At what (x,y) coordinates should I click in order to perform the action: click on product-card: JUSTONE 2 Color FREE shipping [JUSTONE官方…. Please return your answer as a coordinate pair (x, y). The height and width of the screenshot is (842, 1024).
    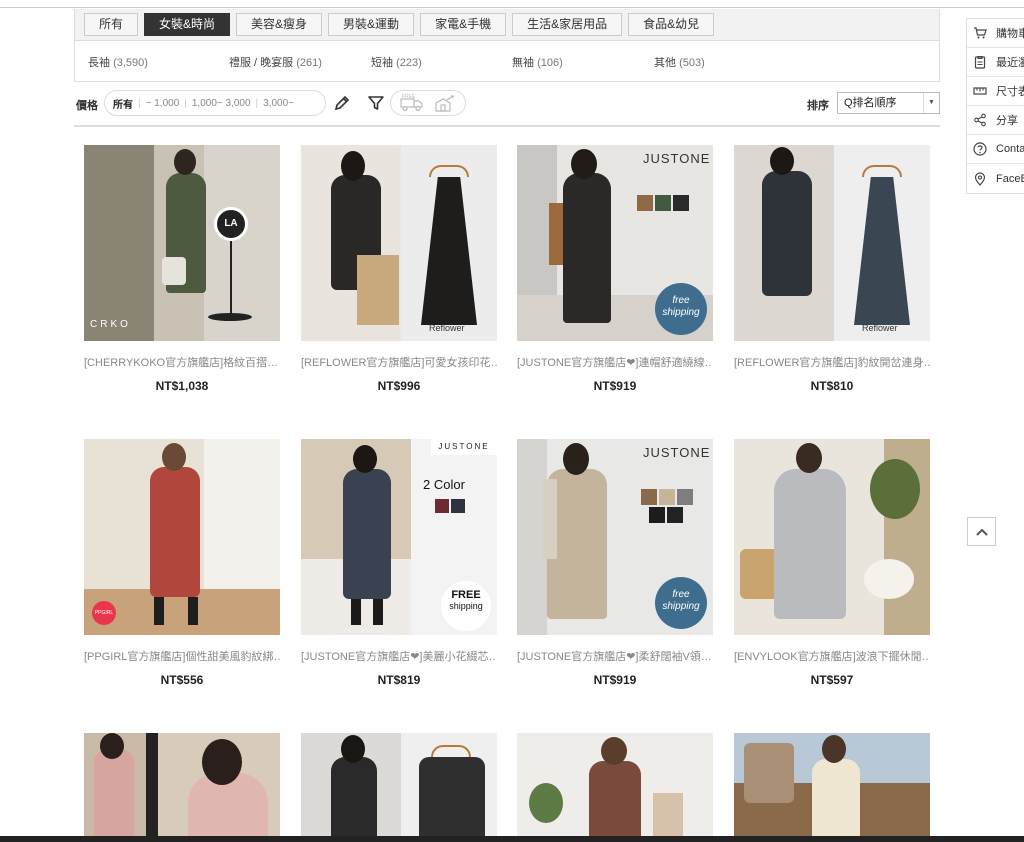
    Looking at the image, I should click on (399, 563).